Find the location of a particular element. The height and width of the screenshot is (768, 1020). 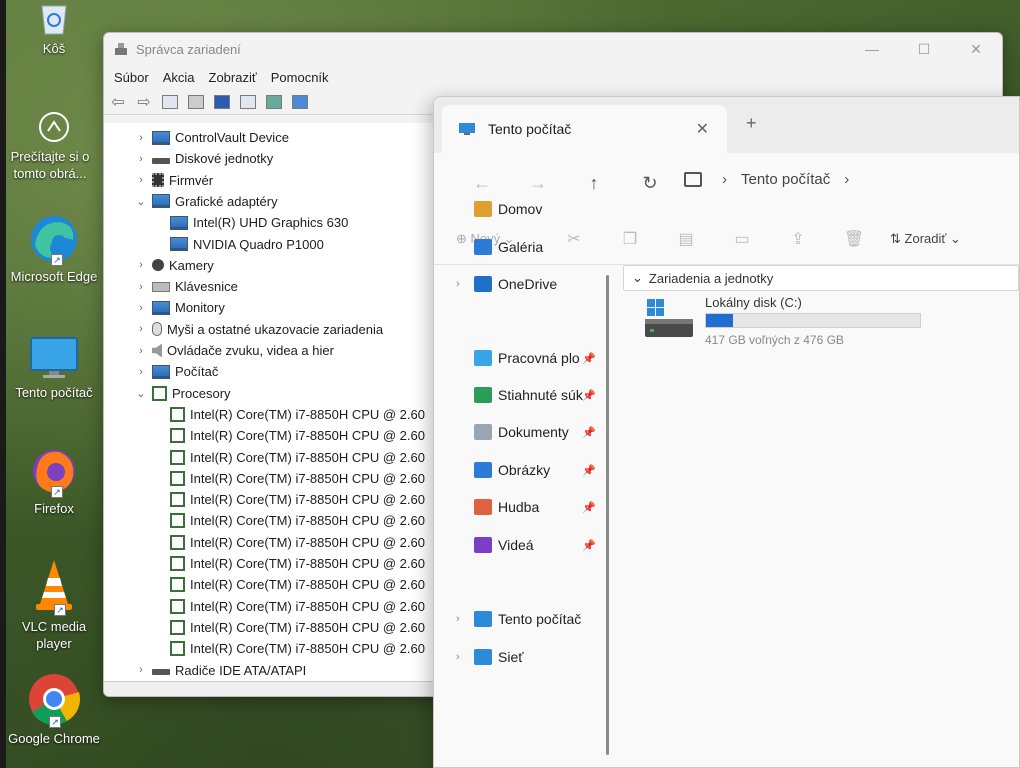

breadcrumb: › Tento počítač › is located at coordinates (773, 179).